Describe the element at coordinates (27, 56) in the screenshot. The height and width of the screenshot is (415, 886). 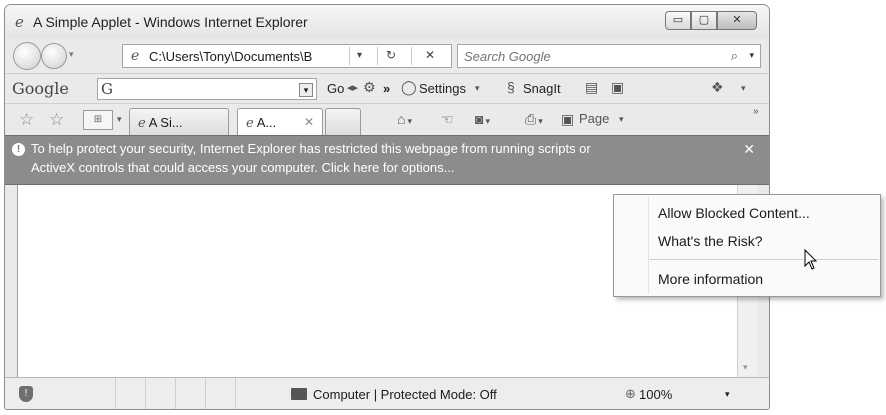
I see `back-button` at that location.